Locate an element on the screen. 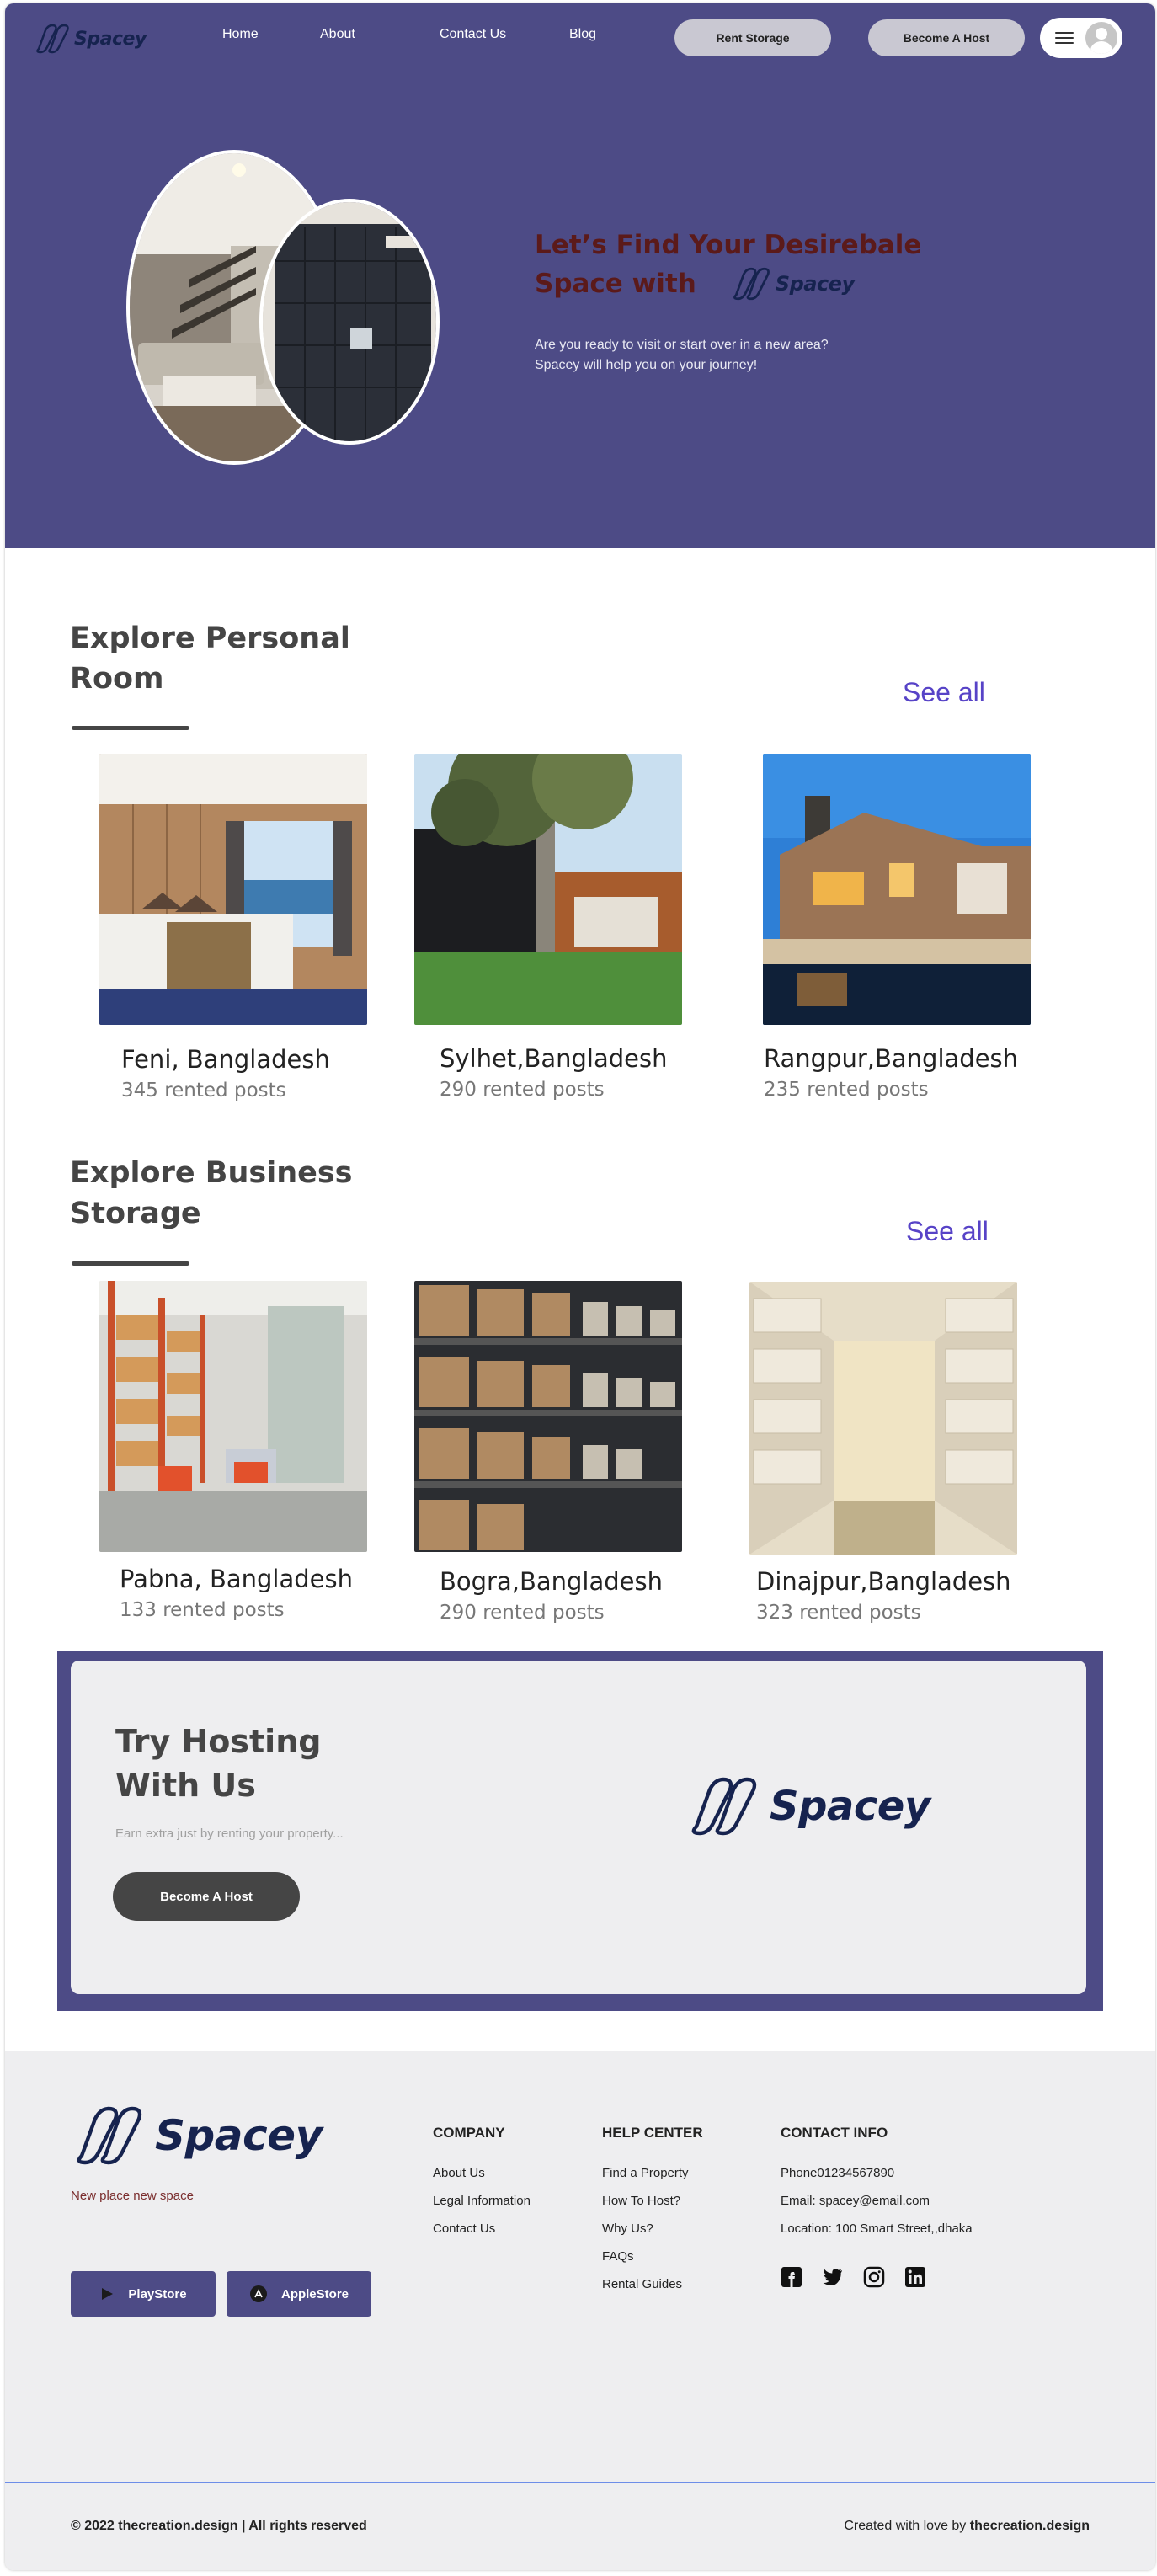 The image size is (1157, 2576). card-image-feni is located at coordinates (233, 889).